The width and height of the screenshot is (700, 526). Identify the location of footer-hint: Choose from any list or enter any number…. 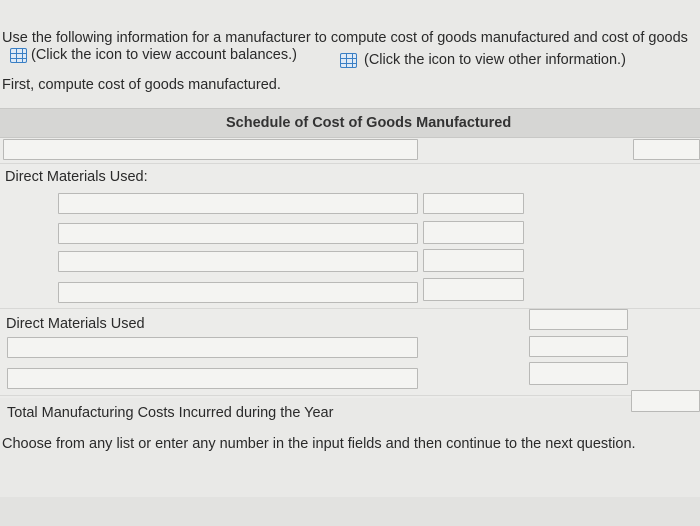
(319, 444).